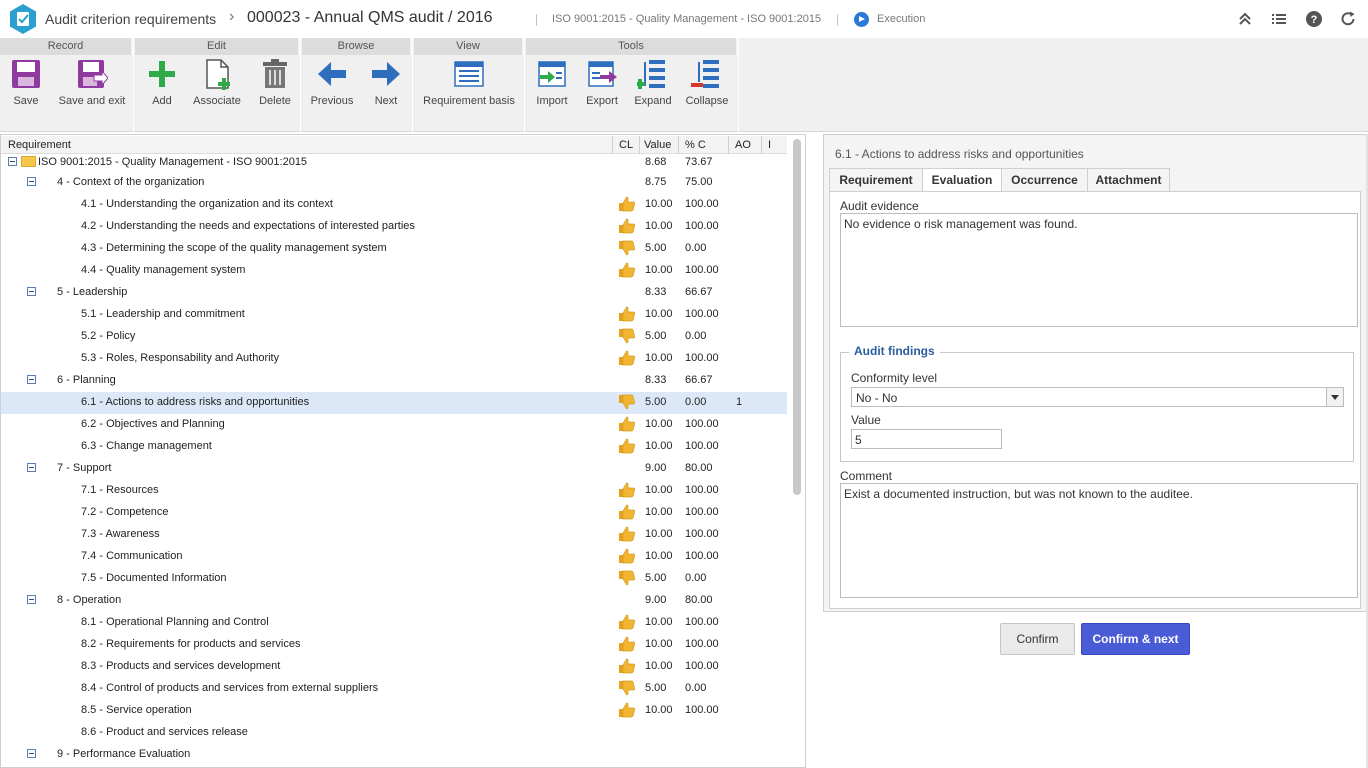 Image resolution: width=1368 pixels, height=768 pixels. What do you see at coordinates (153, 424) in the screenshot?
I see `tree-row-label: 6.2 - Objectives and Planning` at bounding box center [153, 424].